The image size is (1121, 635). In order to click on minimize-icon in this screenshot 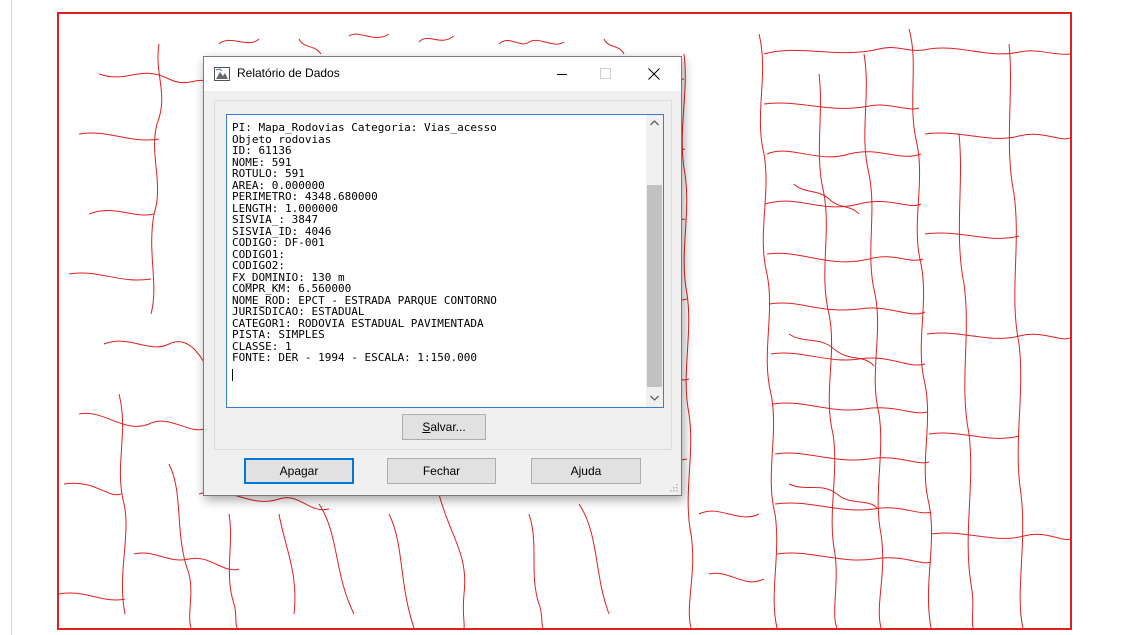, I will do `click(562, 74)`.